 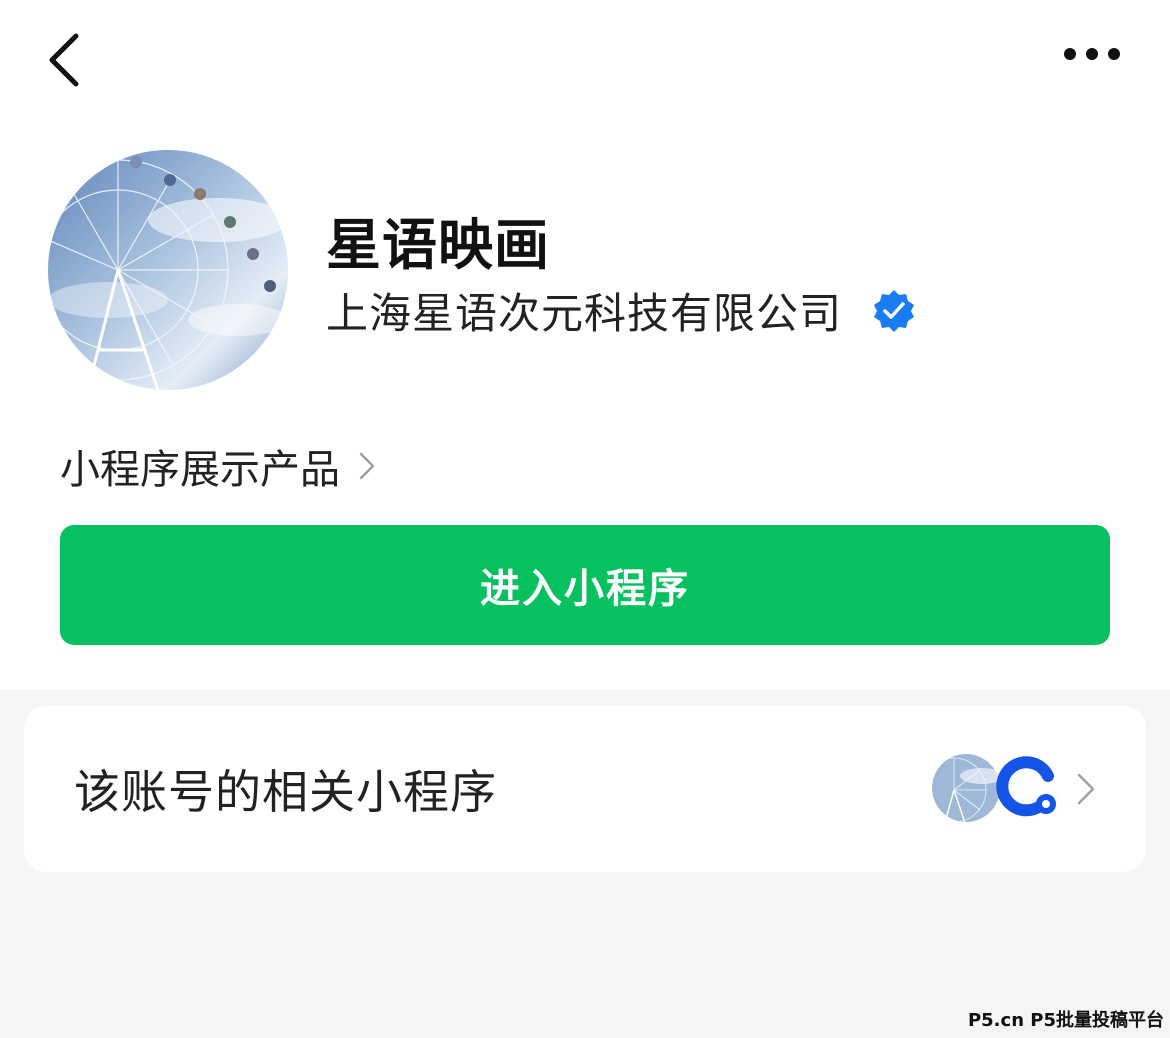 I want to click on watermark-text: P5.cn P5批量投稿平台, so click(x=1065, y=1020).